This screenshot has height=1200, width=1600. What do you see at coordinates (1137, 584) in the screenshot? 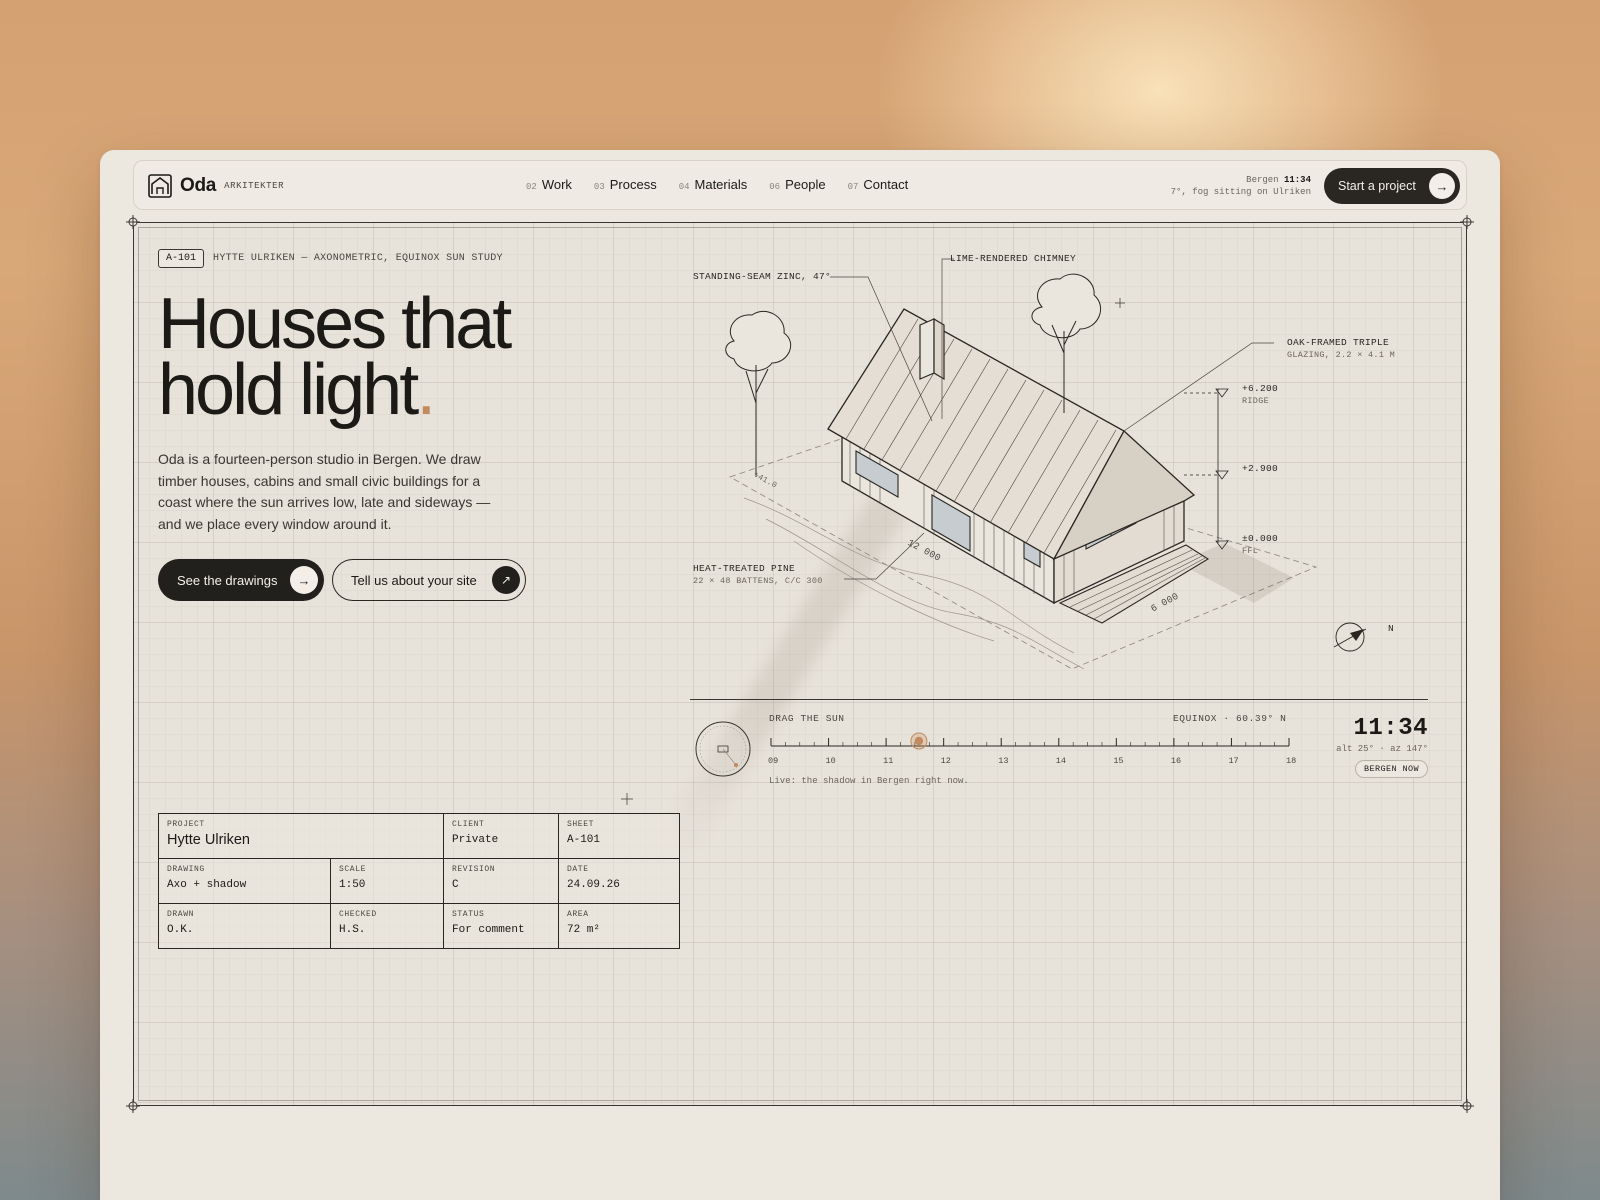
I see `deck-boards` at bounding box center [1137, 584].